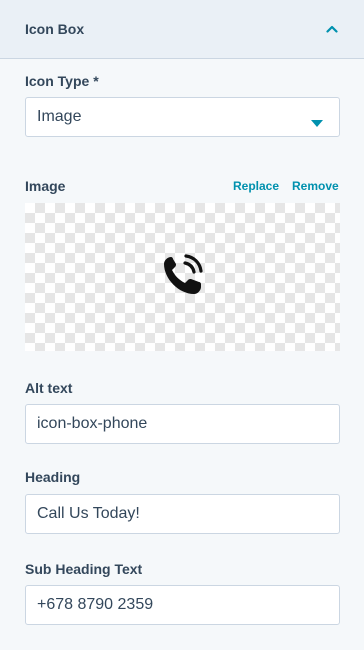  Describe the element at coordinates (59, 116) in the screenshot. I see `icon-type-value: Image` at that location.